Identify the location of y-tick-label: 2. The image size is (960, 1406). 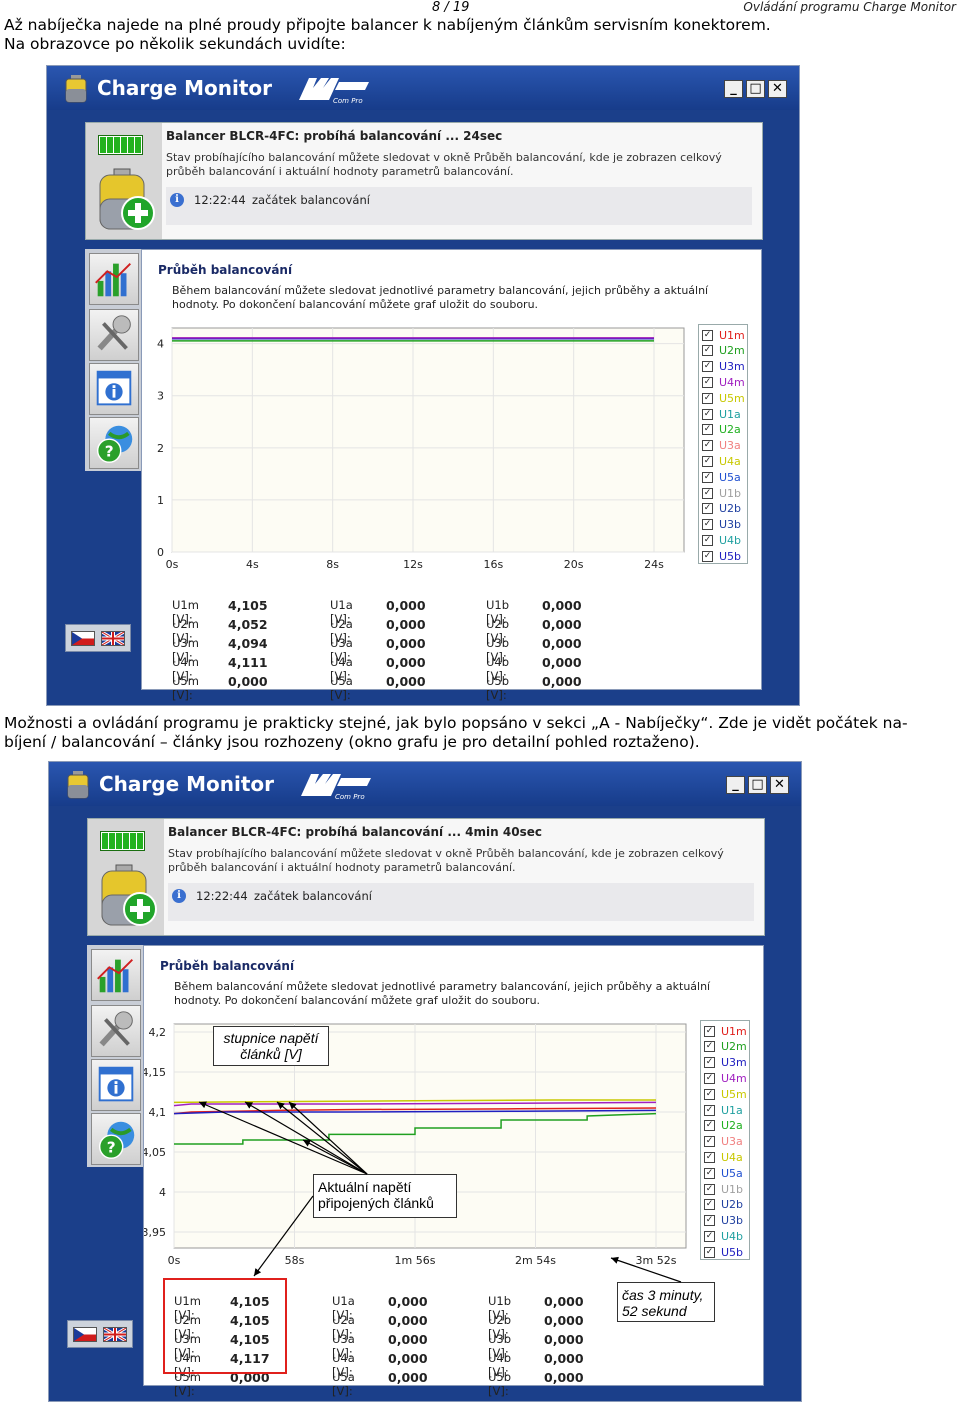
(160, 448).